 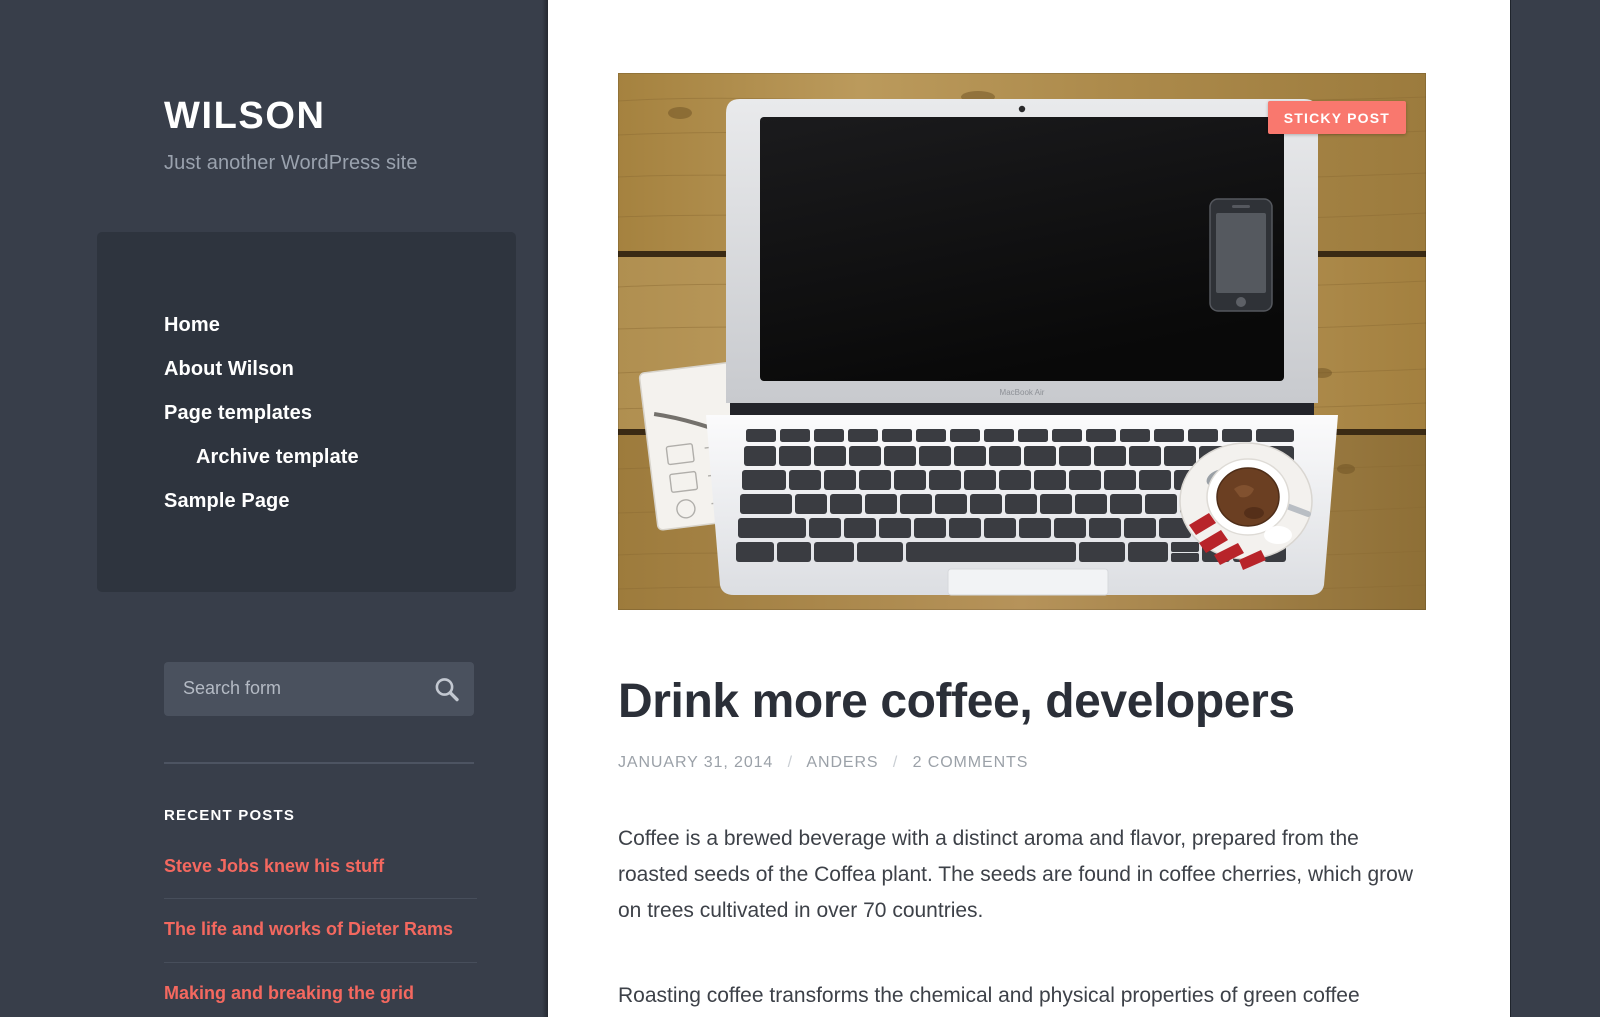 I want to click on list-item: Steve Jobs knew his stuff, so click(x=320, y=876).